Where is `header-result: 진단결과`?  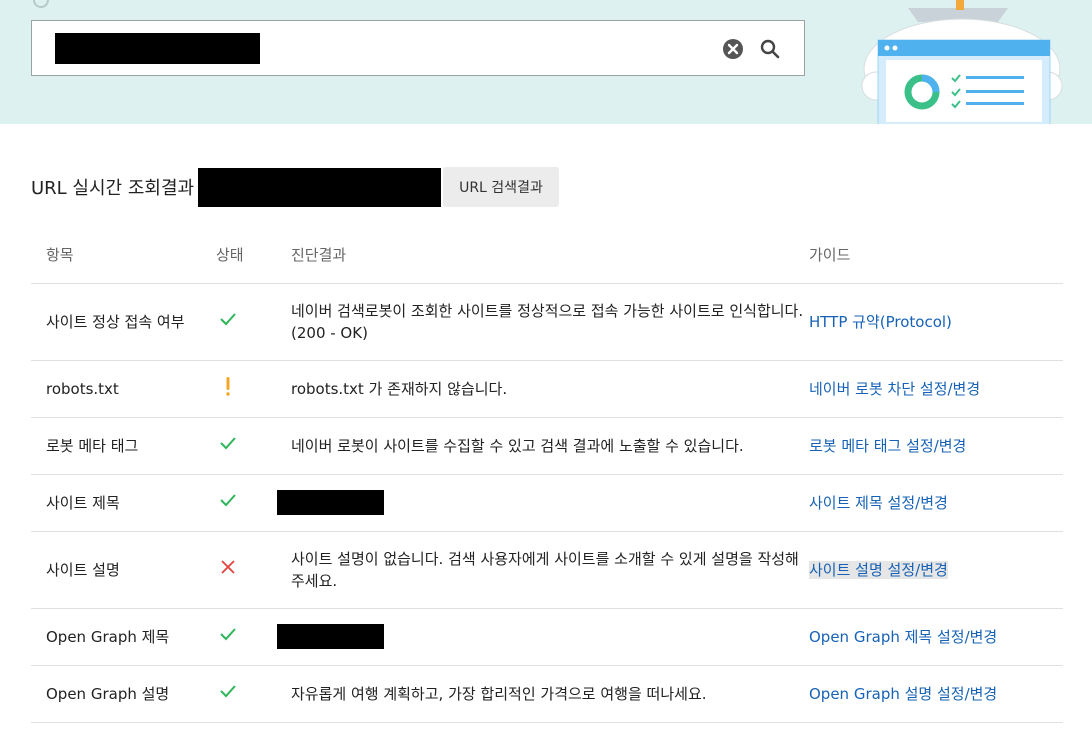 header-result: 진단결과 is located at coordinates (550, 255).